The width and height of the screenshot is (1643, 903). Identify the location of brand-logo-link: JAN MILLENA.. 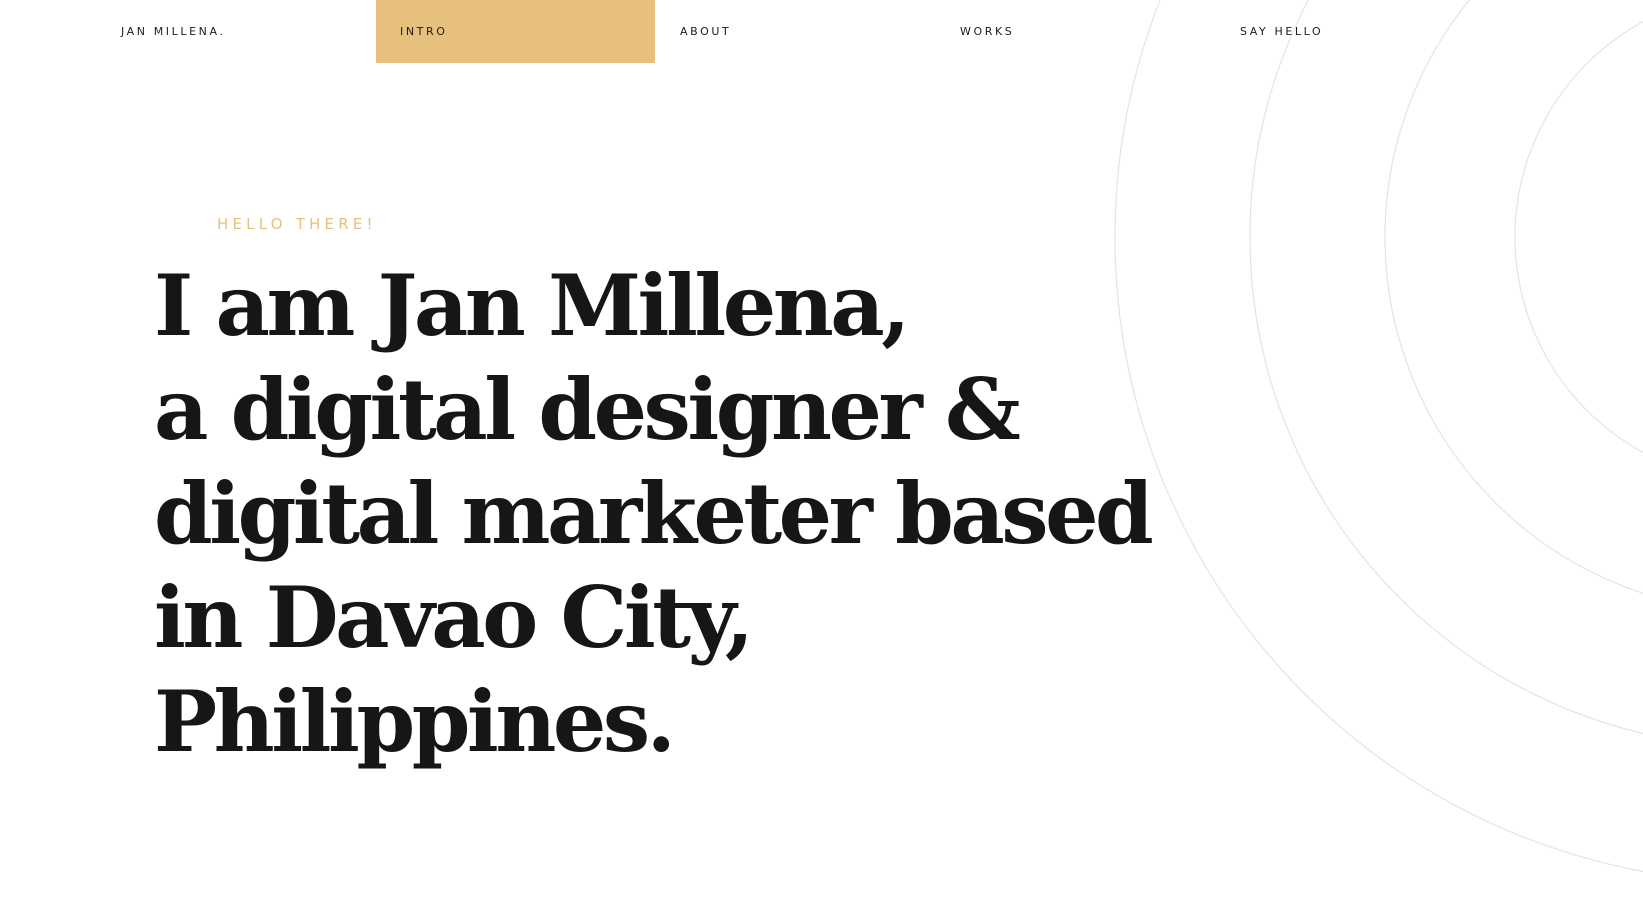
(173, 31).